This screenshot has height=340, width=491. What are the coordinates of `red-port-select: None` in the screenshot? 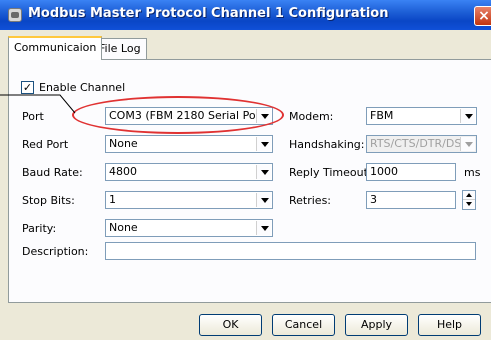 It's located at (189, 144).